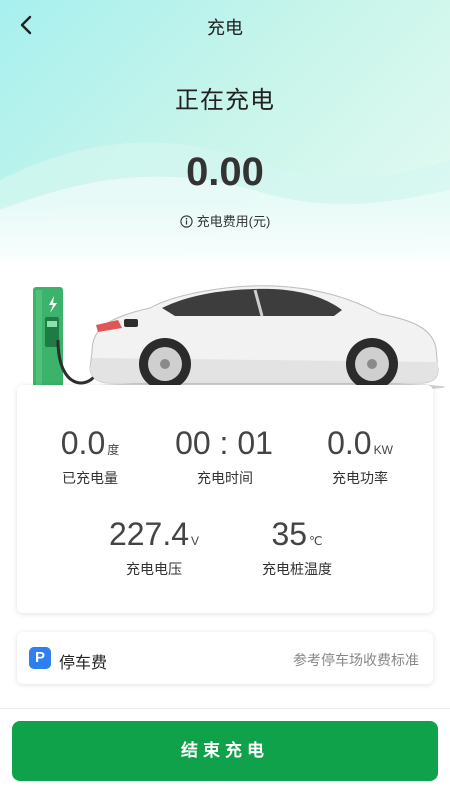  I want to click on info-icon, so click(186, 221).